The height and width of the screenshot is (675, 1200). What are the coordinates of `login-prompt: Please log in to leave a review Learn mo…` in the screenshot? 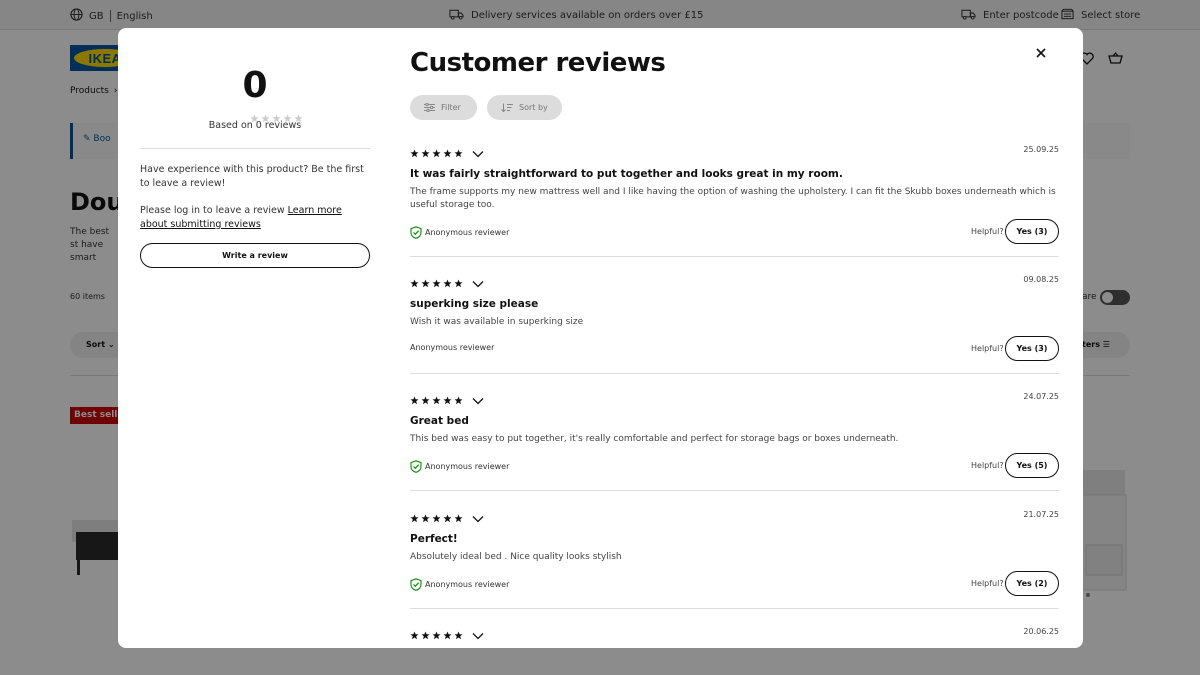 It's located at (255, 217).